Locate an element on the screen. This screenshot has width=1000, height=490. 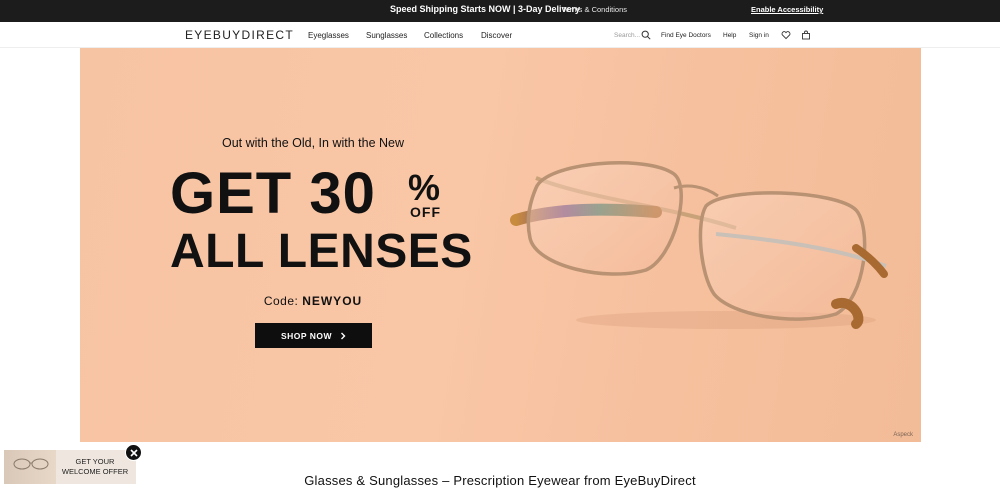
welcome-offer-popup: GET YOUR WELCOME OFFER is located at coordinates (70, 467).